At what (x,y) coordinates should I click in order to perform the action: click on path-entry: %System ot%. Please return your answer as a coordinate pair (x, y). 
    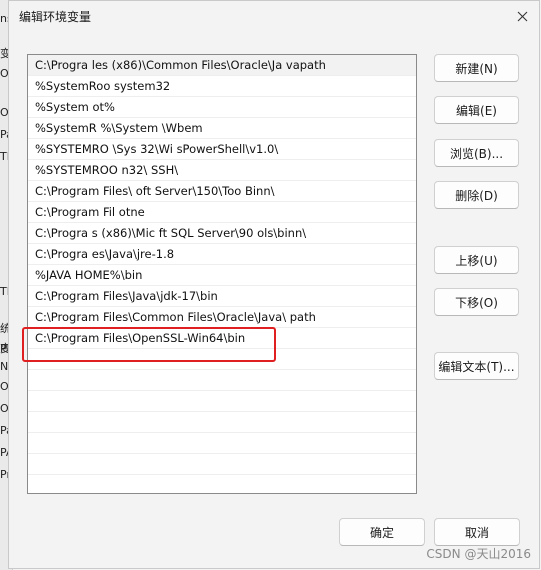
    Looking at the image, I should click on (222, 107).